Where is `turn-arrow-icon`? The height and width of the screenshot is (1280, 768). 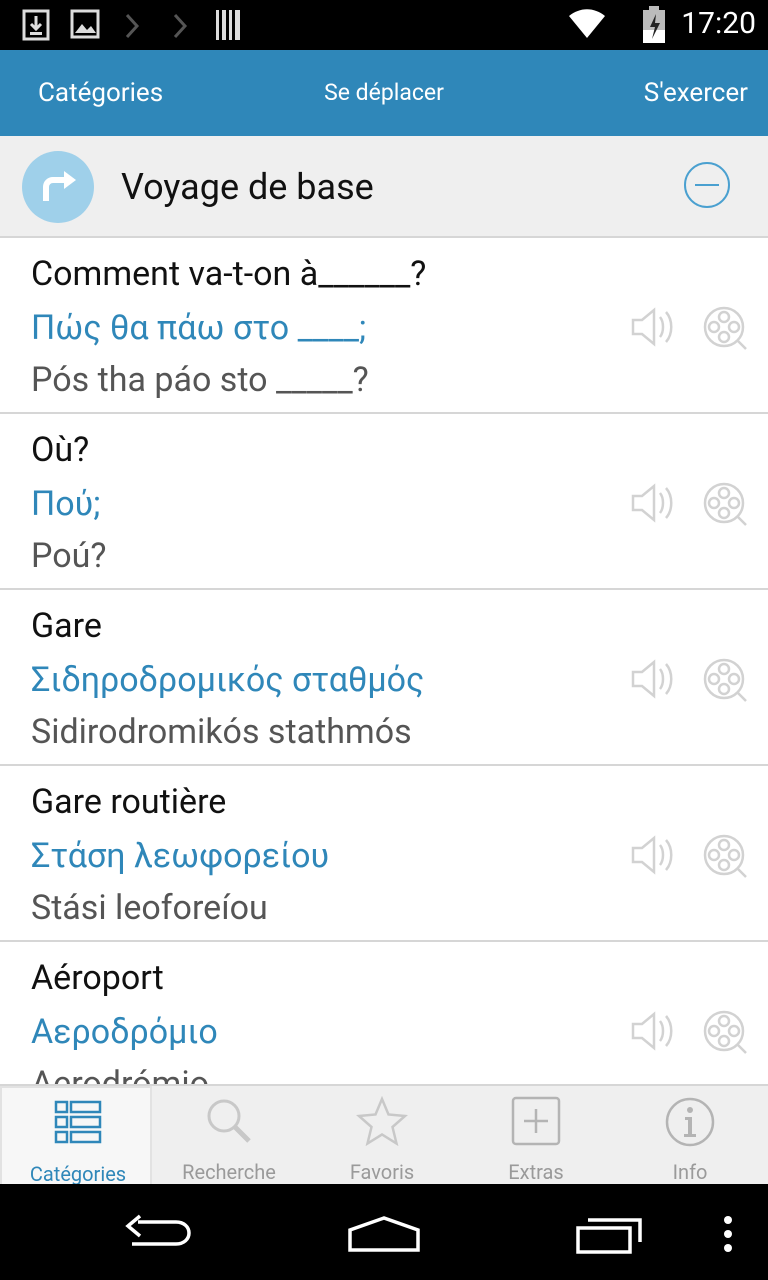
turn-arrow-icon is located at coordinates (59, 186).